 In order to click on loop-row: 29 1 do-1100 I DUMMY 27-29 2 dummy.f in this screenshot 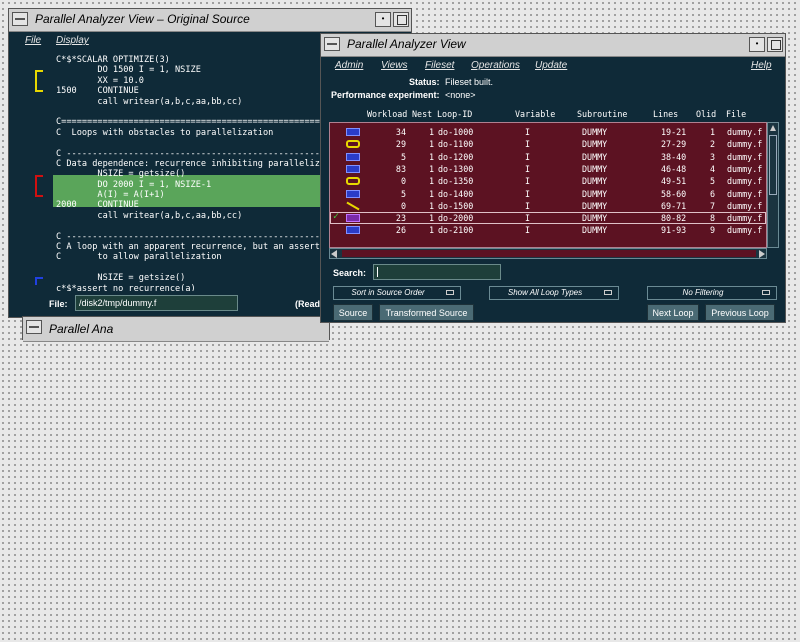, I will do `click(548, 144)`.